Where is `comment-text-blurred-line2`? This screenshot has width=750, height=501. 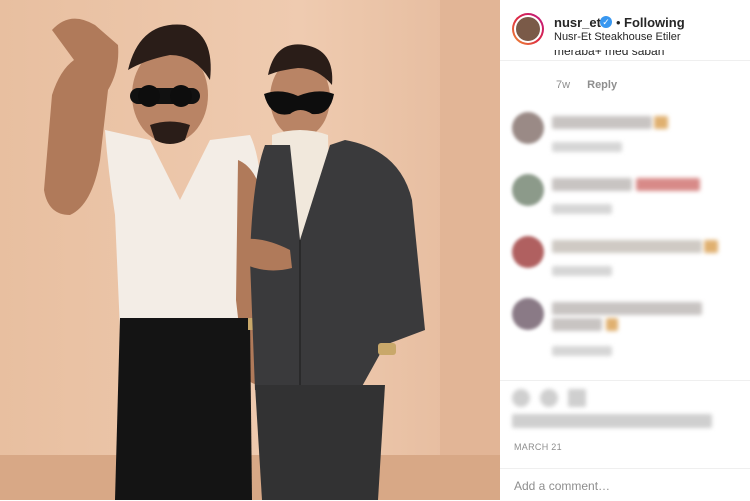 comment-text-blurred-line2 is located at coordinates (577, 324).